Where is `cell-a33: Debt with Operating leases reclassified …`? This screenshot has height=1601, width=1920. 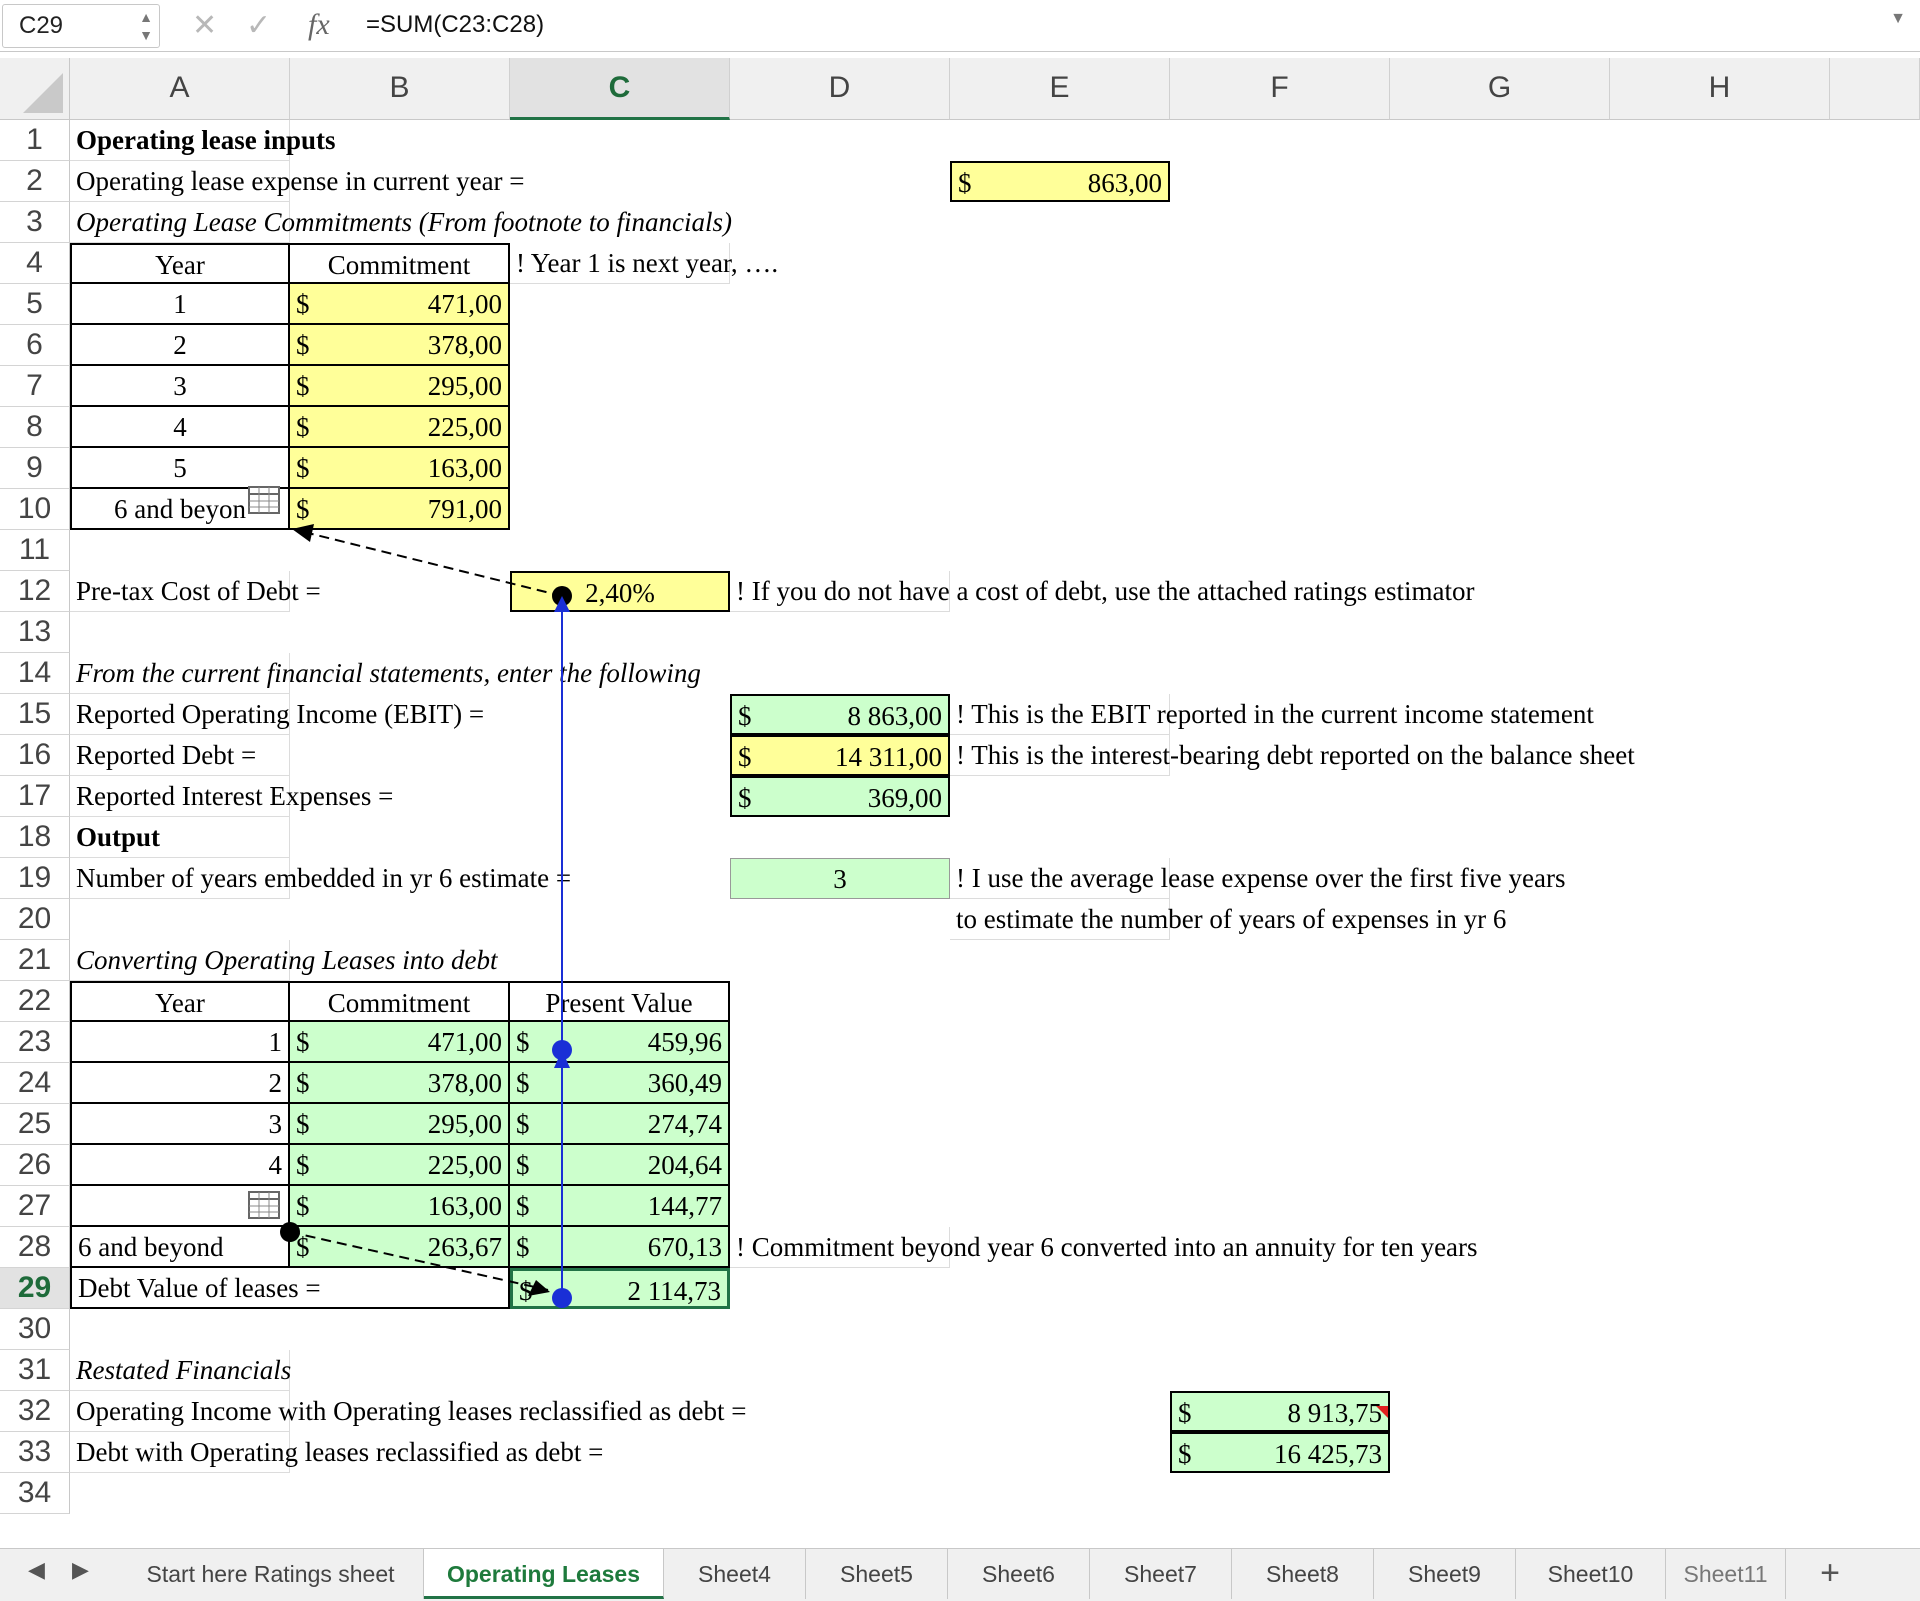
cell-a33: Debt with Operating leases reclassified … is located at coordinates (336, 1452).